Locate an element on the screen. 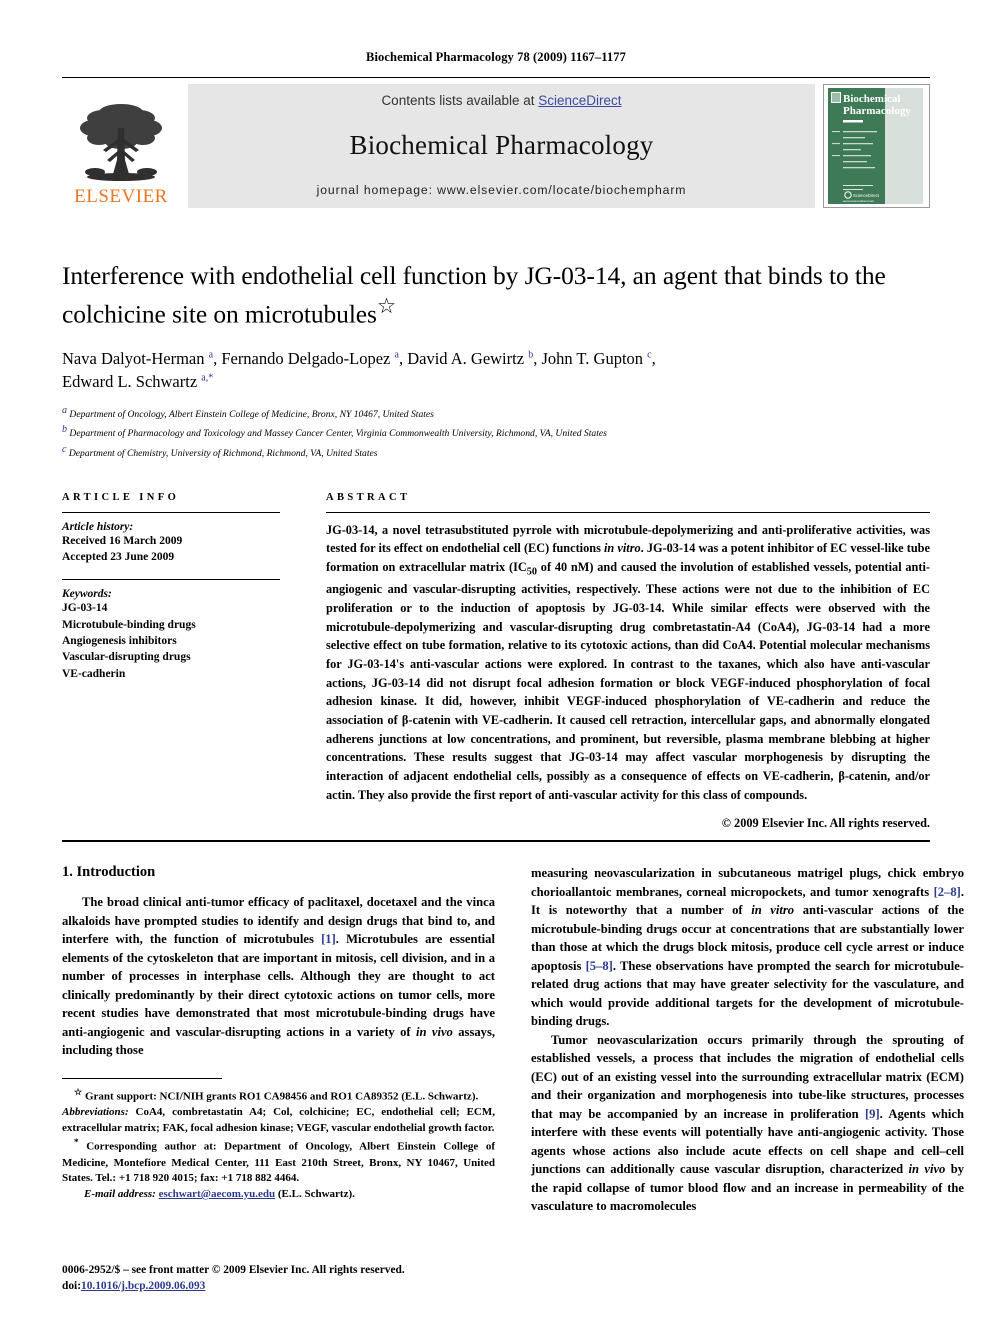 The height and width of the screenshot is (1323, 992). abstract-rule is located at coordinates (628, 512).